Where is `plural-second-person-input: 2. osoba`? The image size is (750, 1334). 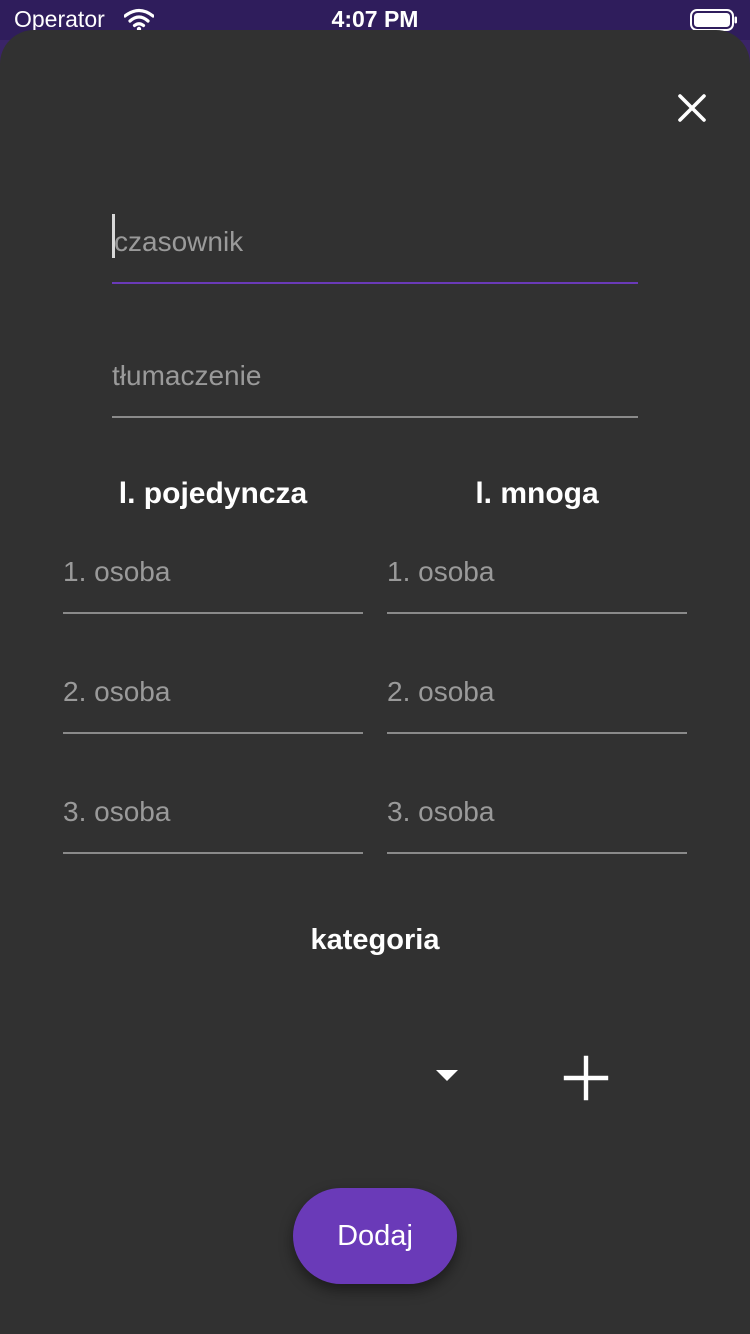
plural-second-person-input: 2. osoba is located at coordinates (537, 693).